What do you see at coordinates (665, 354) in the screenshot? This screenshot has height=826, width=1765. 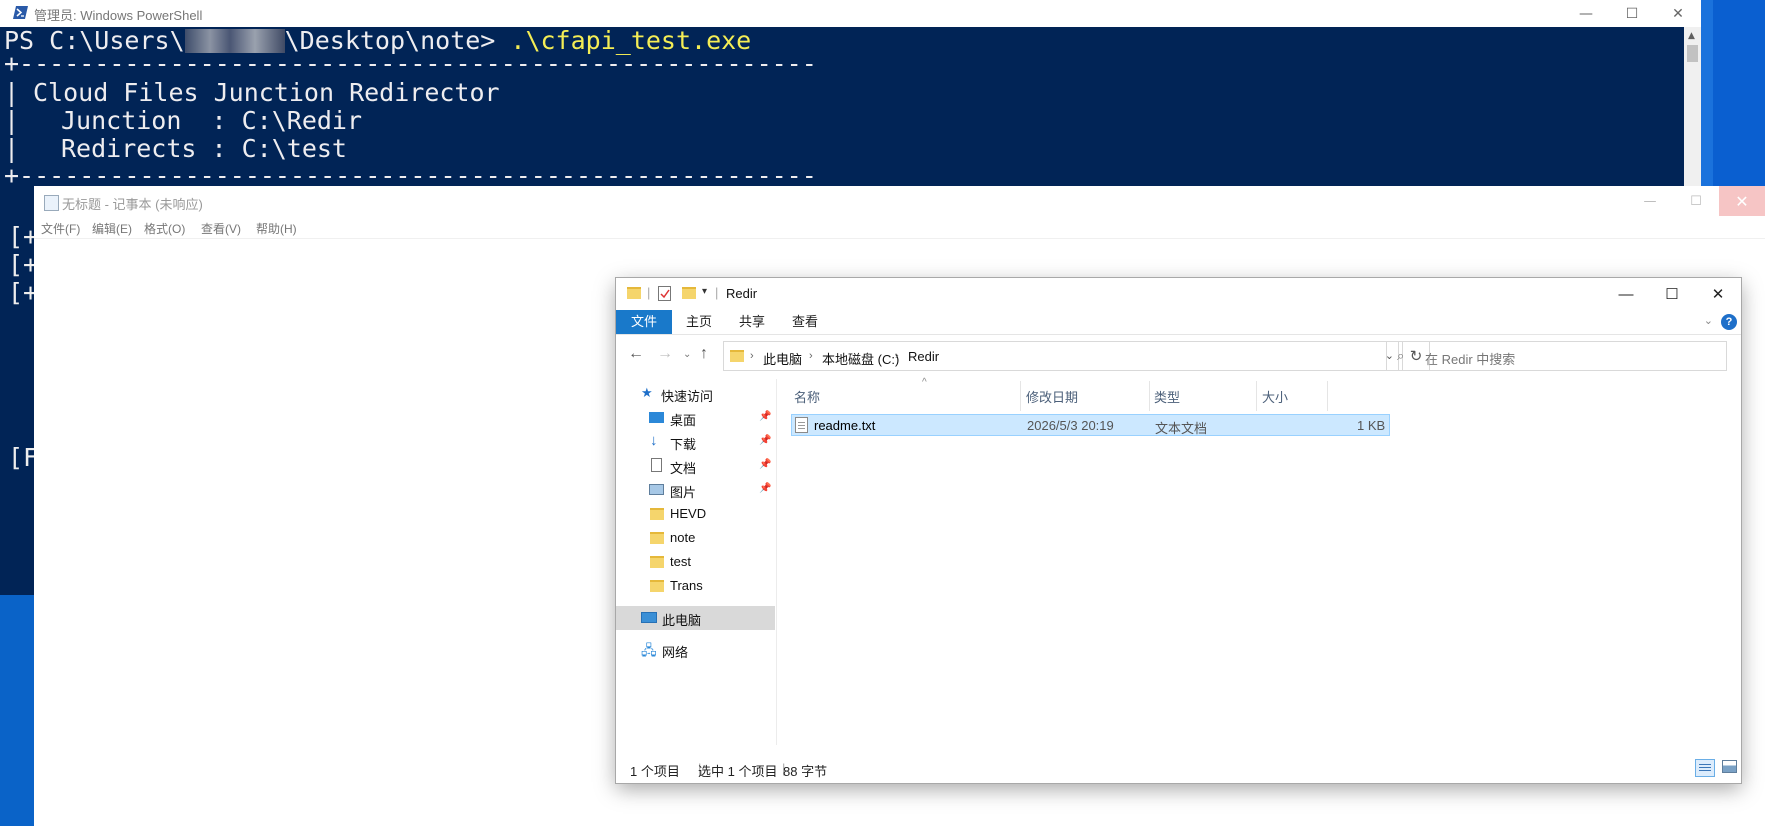 I see `forward-arrow-icon: →` at bounding box center [665, 354].